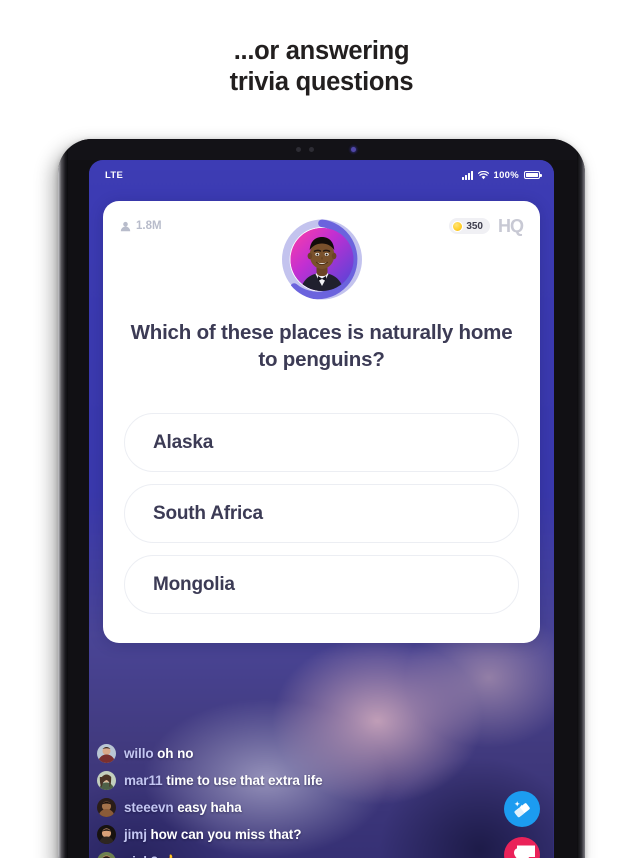 This screenshot has width=643, height=858. Describe the element at coordinates (209, 807) in the screenshot. I see `chat-body: easy haha` at that location.